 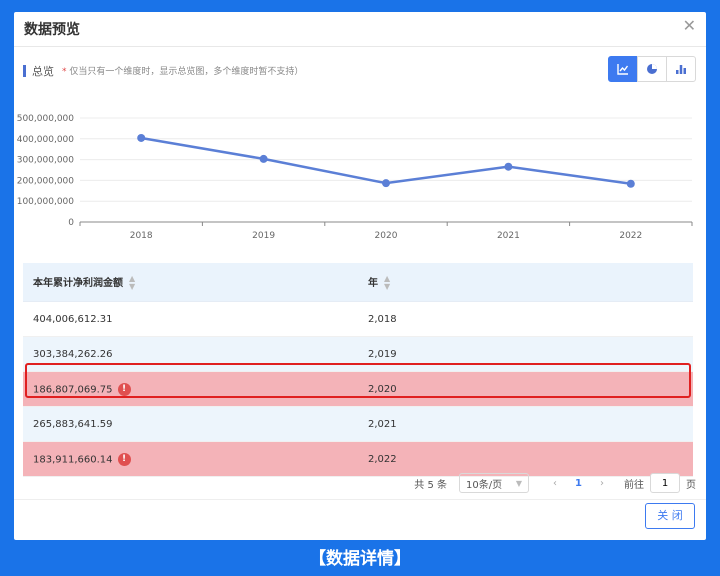 I want to click on table-row: 303,384,262.26 2,019, so click(x=358, y=354).